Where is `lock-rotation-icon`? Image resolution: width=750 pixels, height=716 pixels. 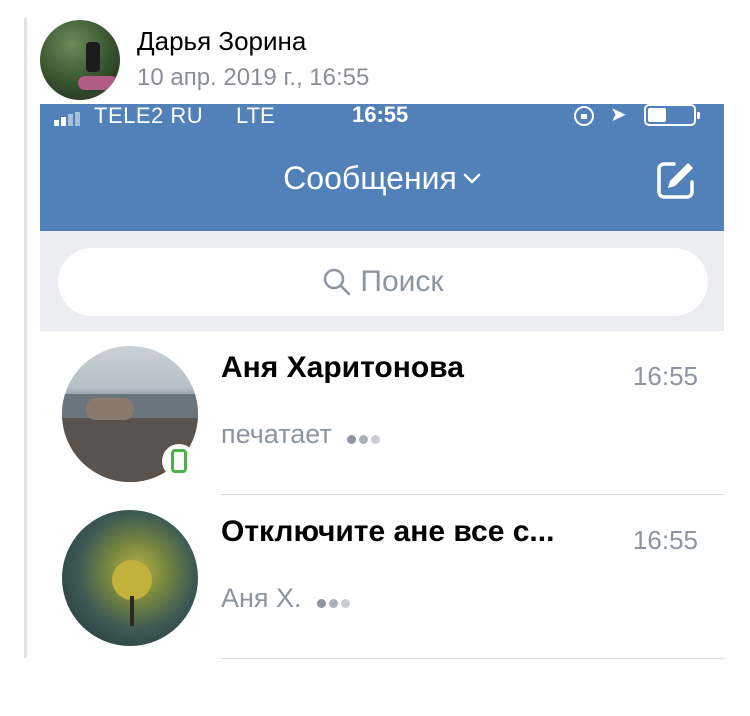 lock-rotation-icon is located at coordinates (584, 116).